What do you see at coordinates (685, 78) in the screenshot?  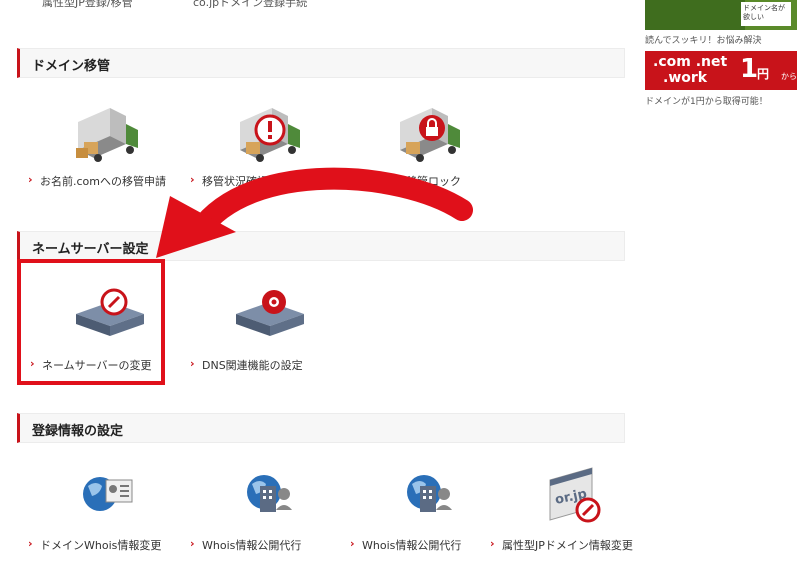 I see `banner-line2: .work` at bounding box center [685, 78].